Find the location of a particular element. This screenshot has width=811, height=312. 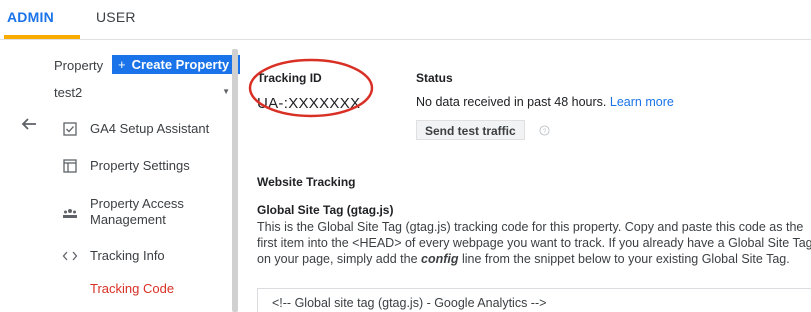

selected-property: test2 is located at coordinates (68, 92).